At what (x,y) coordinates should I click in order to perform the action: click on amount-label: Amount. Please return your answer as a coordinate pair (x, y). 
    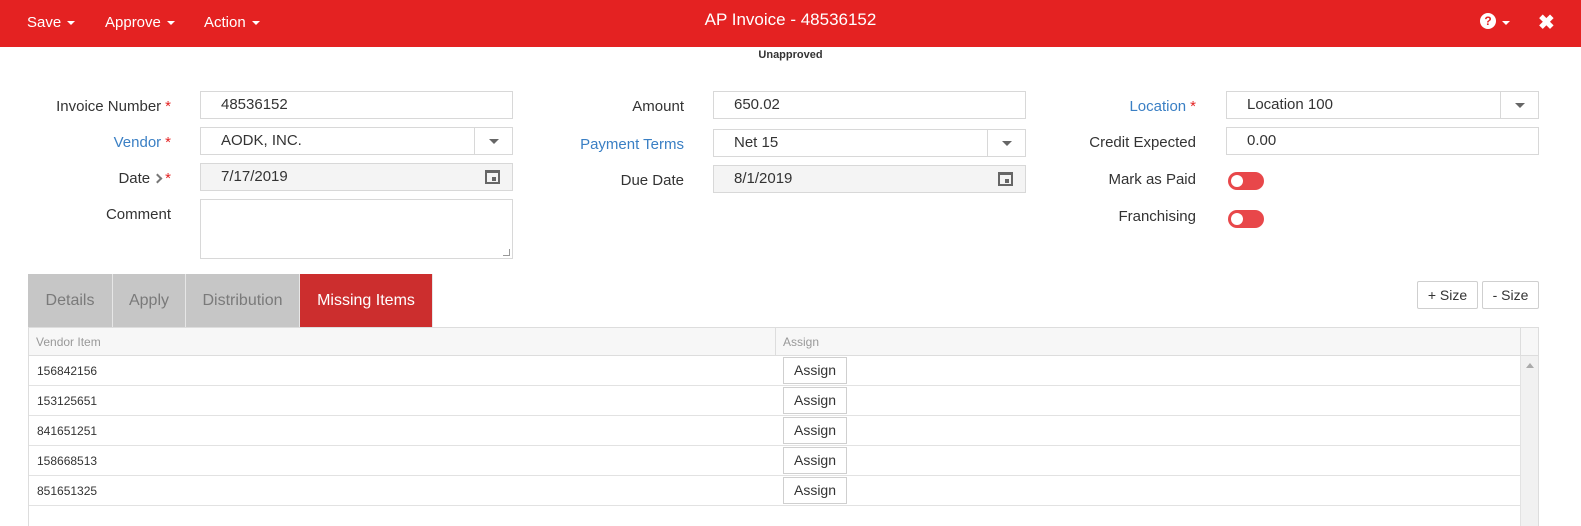
    Looking at the image, I should click on (658, 106).